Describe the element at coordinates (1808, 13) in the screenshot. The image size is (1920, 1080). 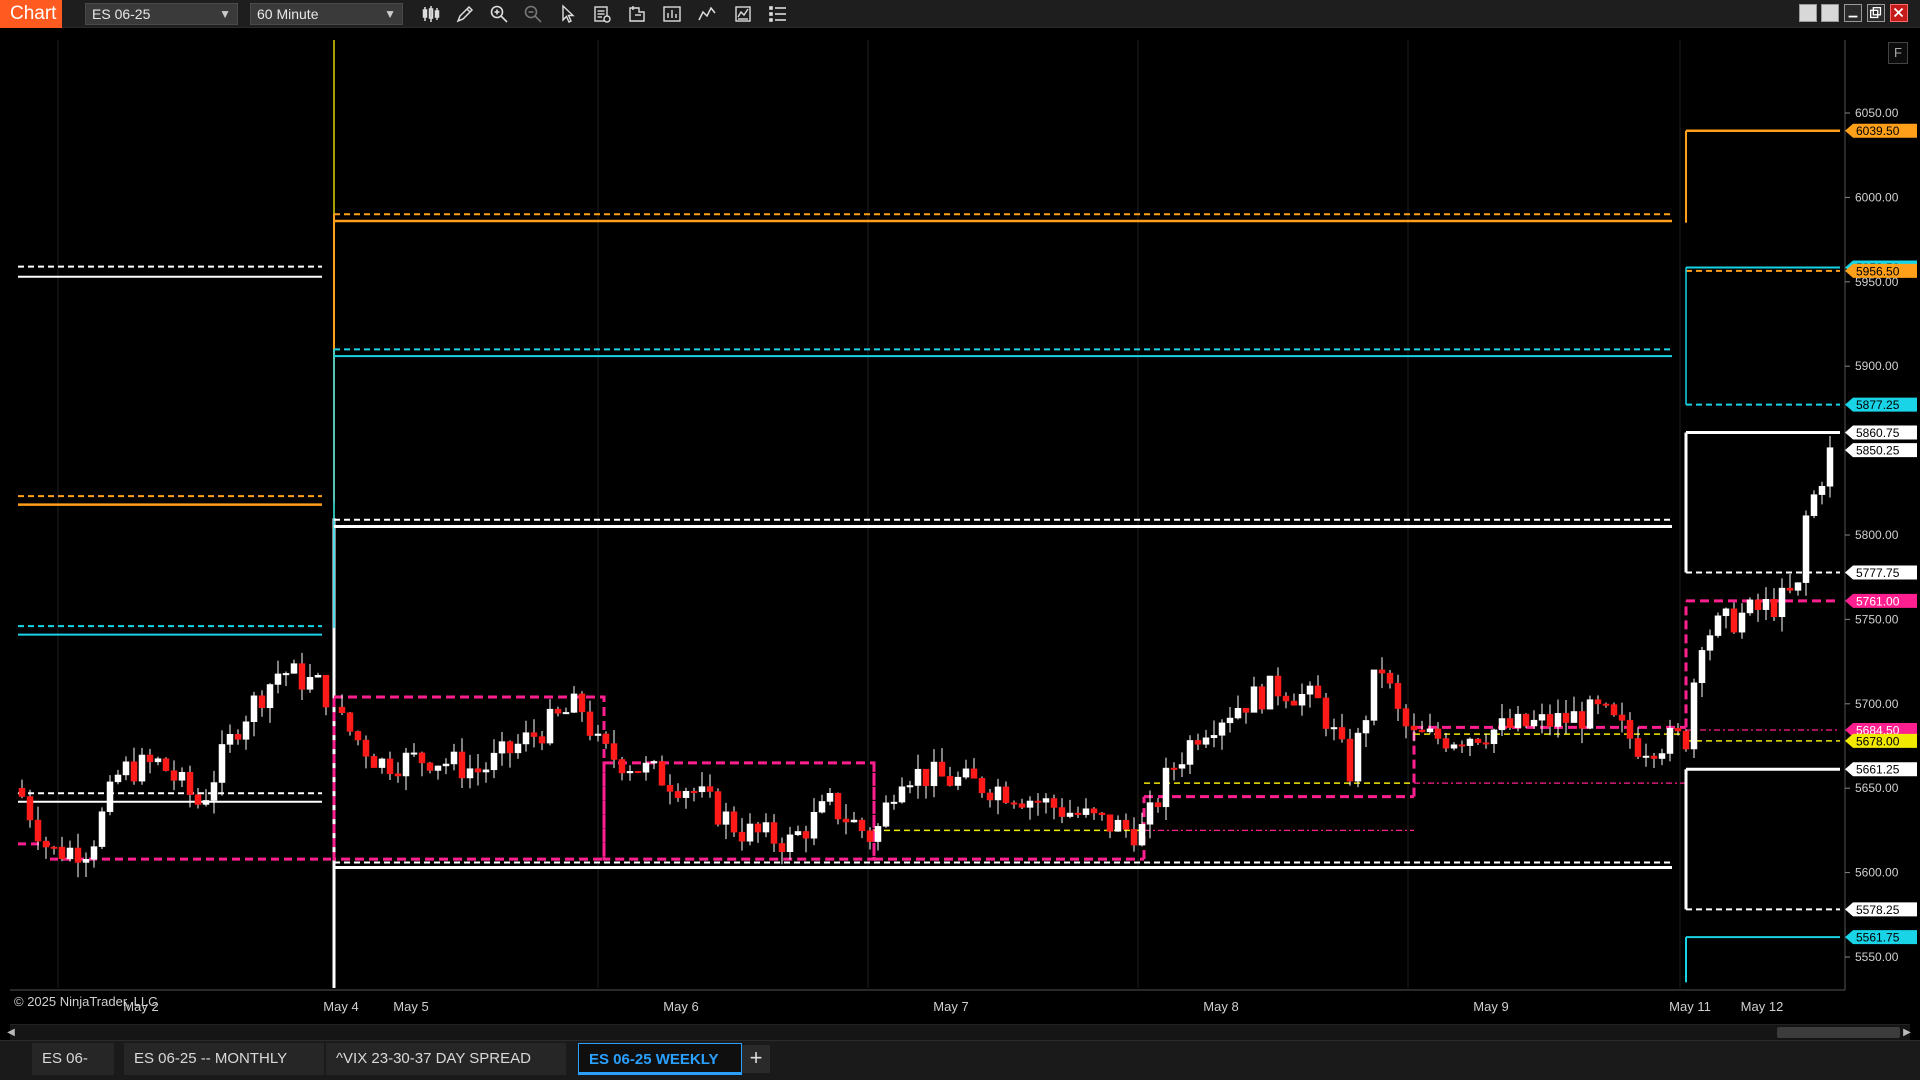
I see `tile-icon` at that location.